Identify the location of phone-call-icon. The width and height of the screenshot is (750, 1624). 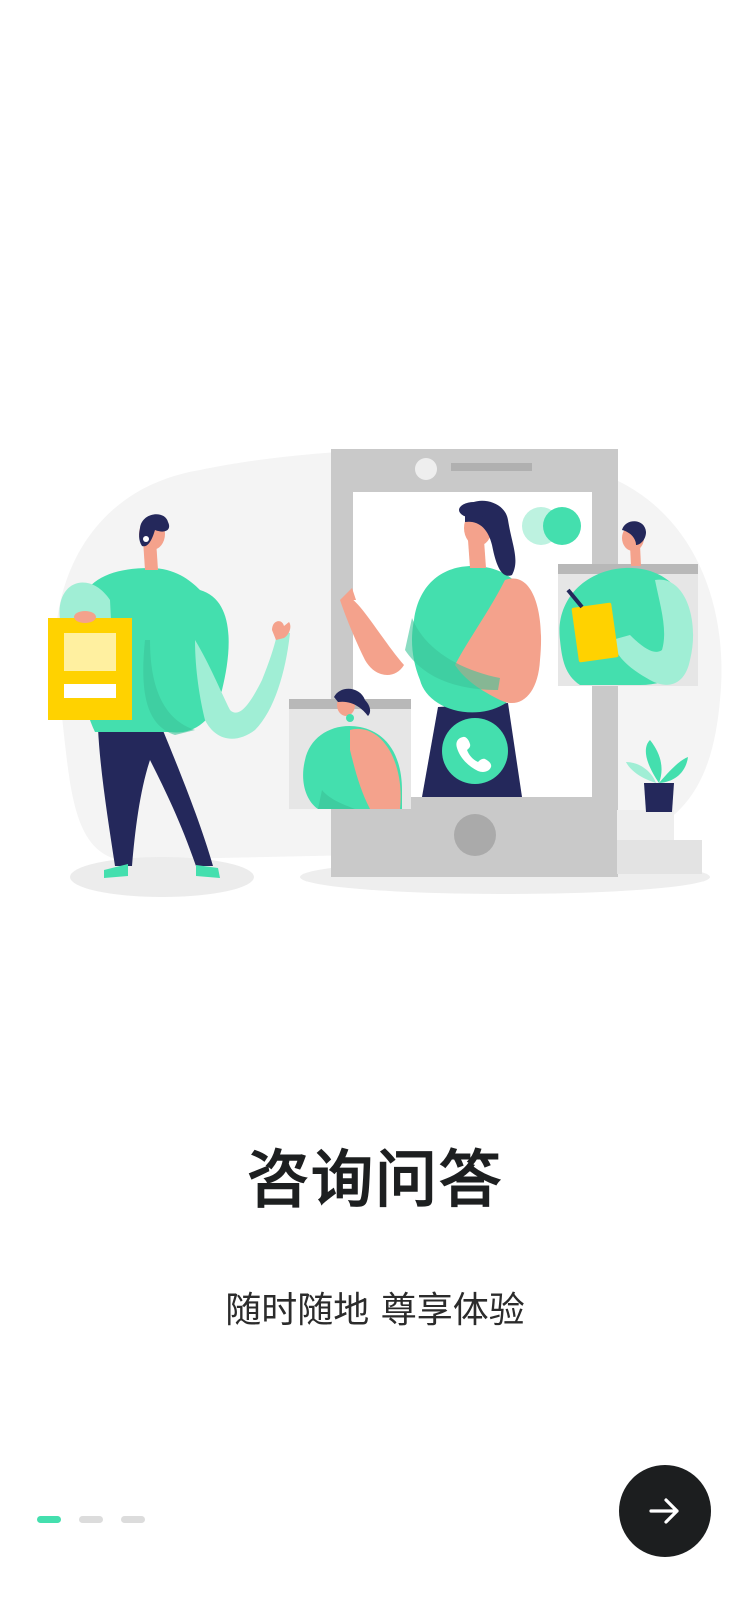
(475, 751).